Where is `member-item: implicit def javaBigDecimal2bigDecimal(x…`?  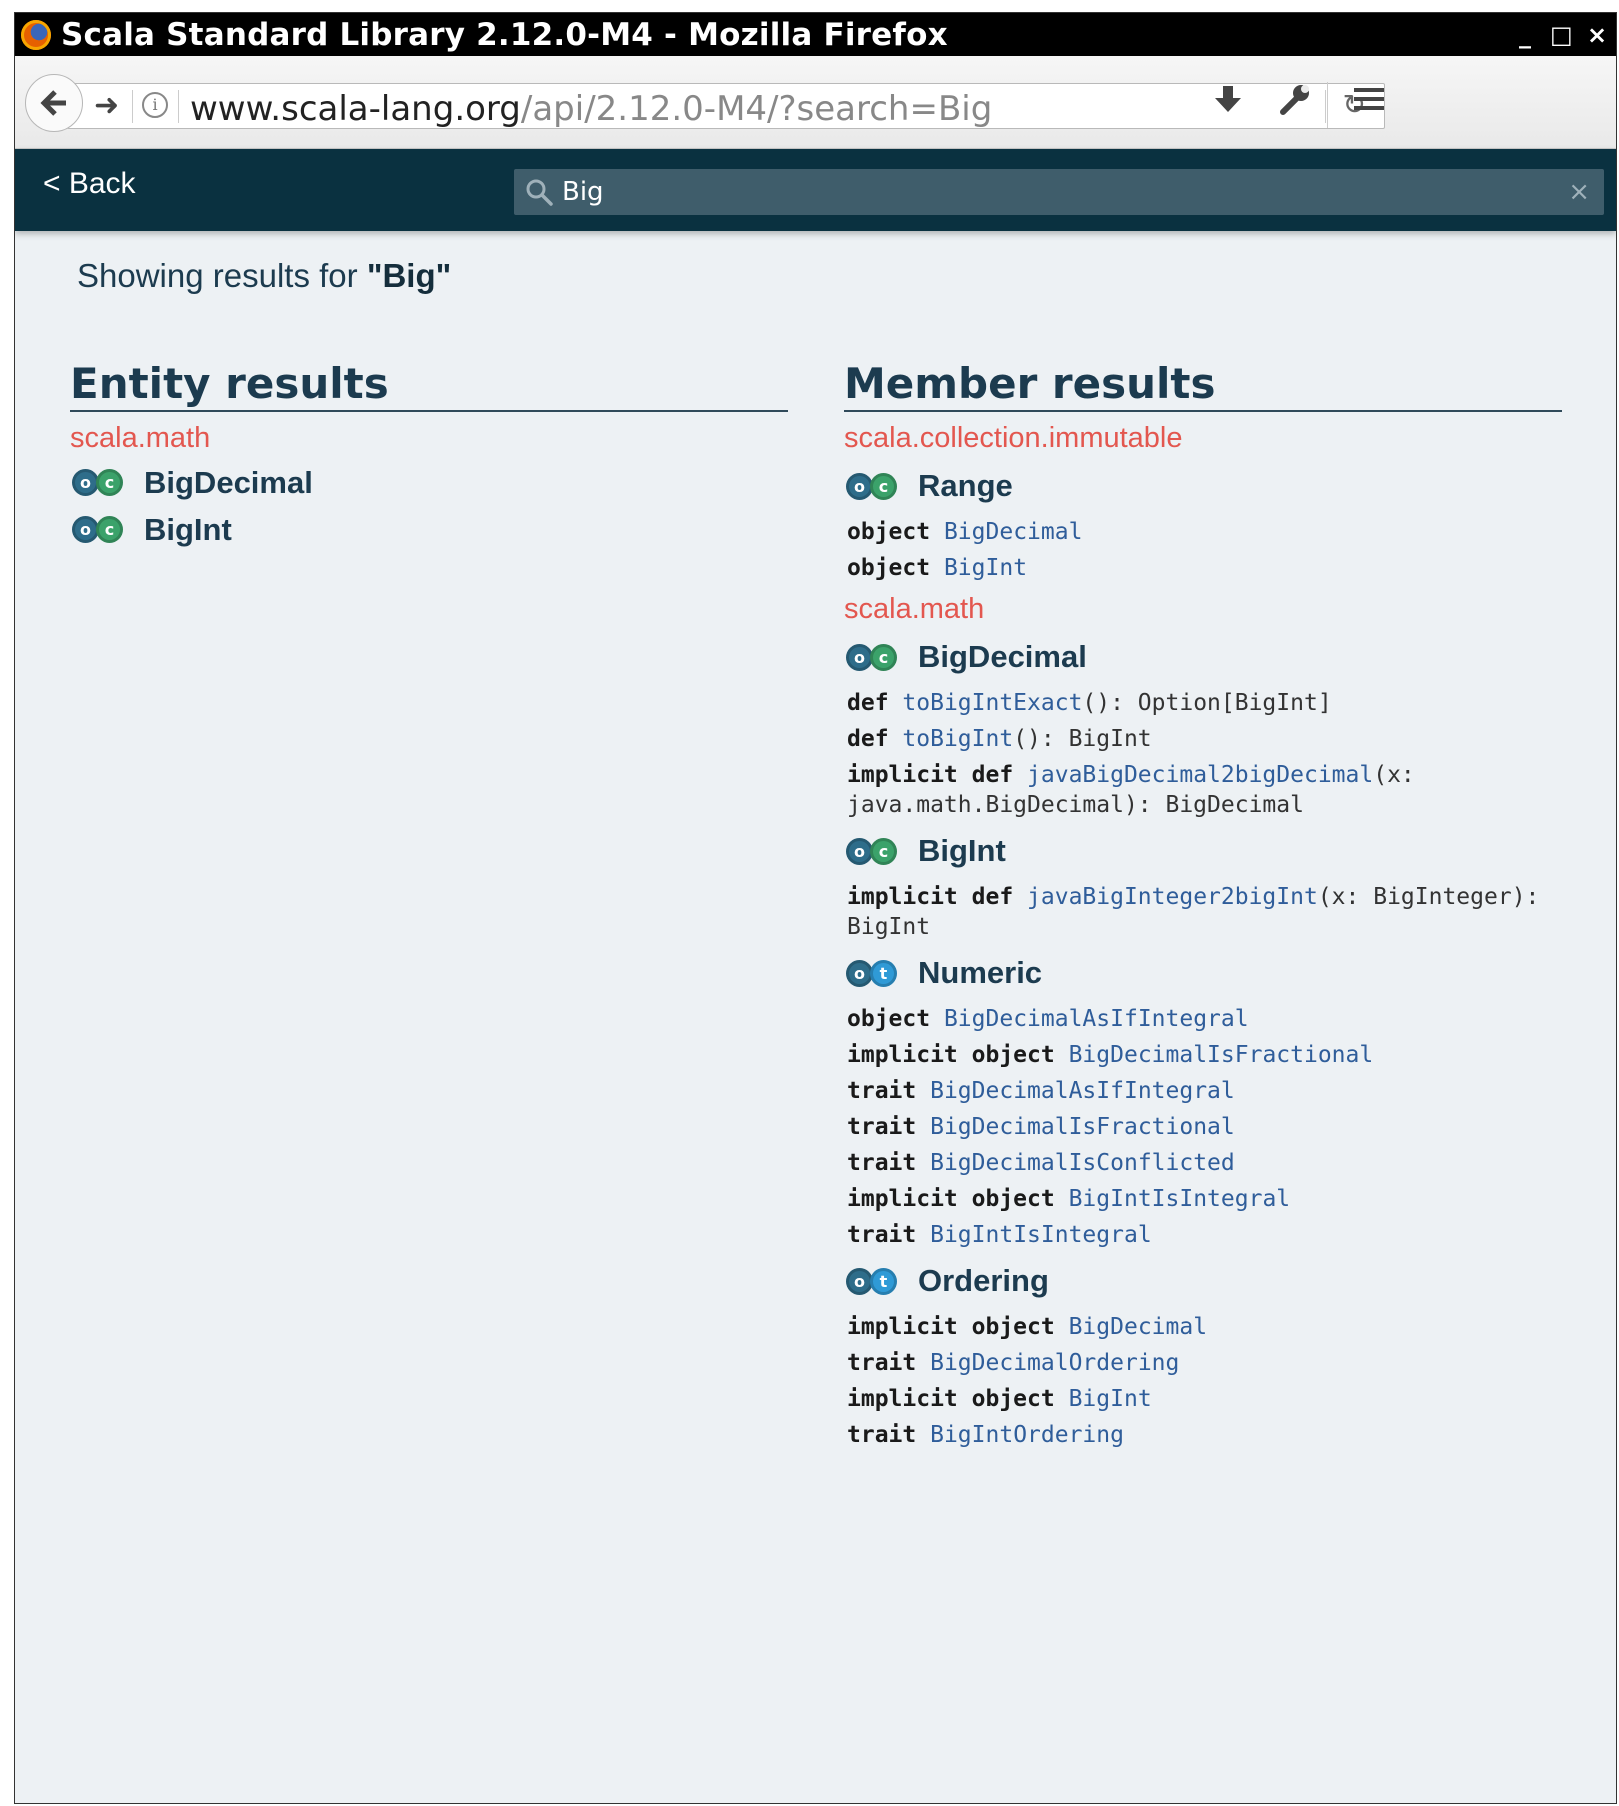 member-item: implicit def javaBigDecimal2bigDecimal(x… is located at coordinates (1204, 790).